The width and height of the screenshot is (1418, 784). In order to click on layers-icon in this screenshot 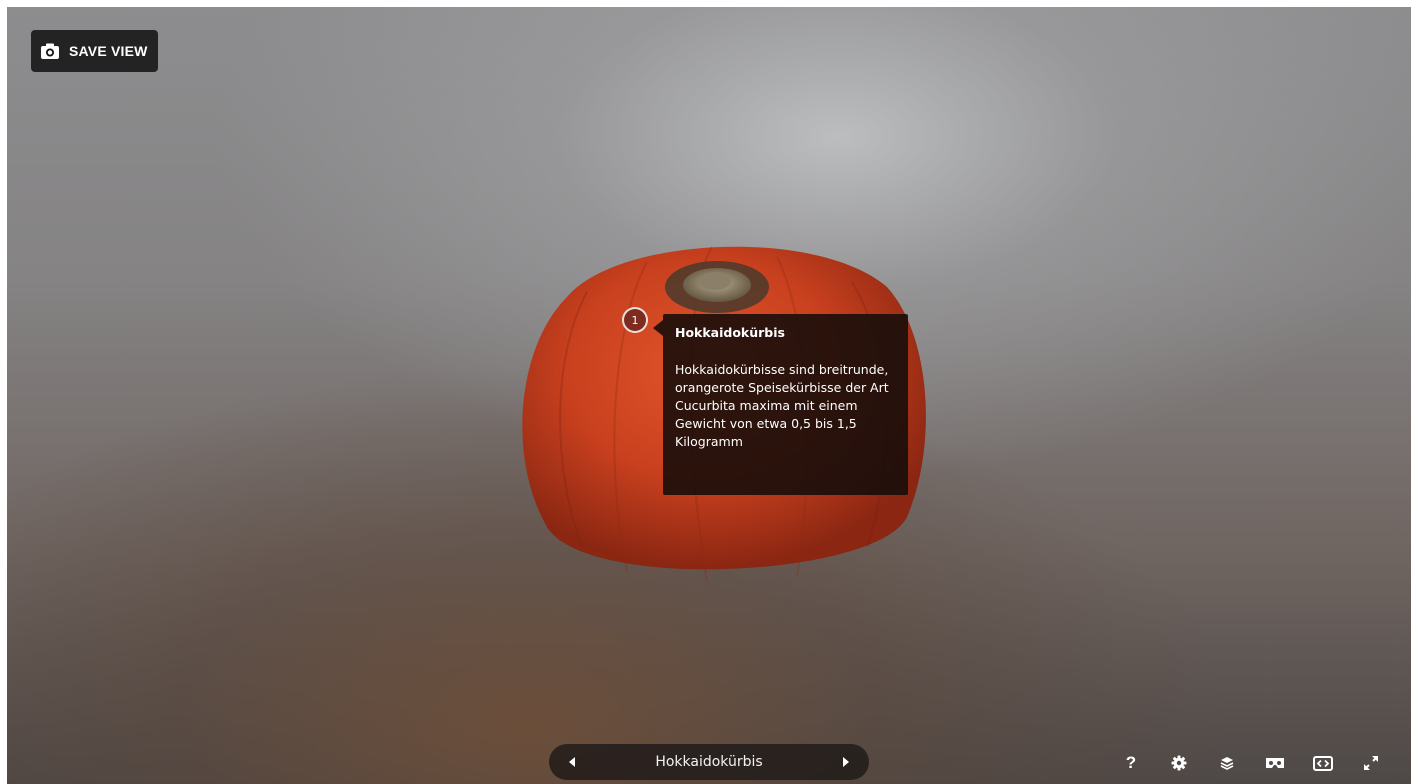, I will do `click(1227, 763)`.